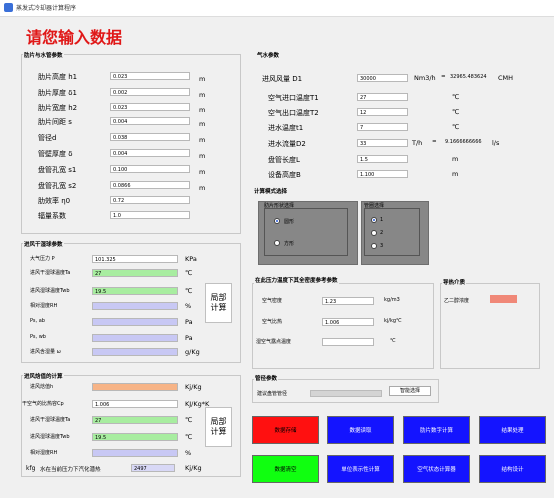 This screenshot has height=498, width=554. What do you see at coordinates (150, 92) in the screenshot?
I see `fin-row-input: 0.002` at bounding box center [150, 92].